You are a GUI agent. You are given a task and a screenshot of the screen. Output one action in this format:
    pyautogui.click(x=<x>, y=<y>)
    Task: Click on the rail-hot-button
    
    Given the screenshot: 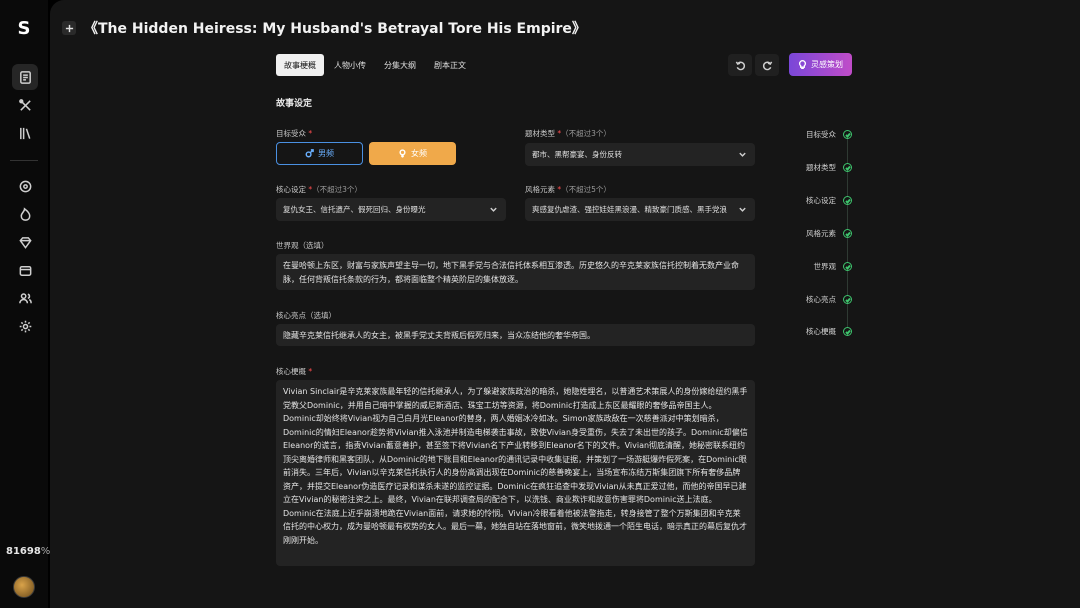 What is the action you would take?
    pyautogui.click(x=25, y=214)
    